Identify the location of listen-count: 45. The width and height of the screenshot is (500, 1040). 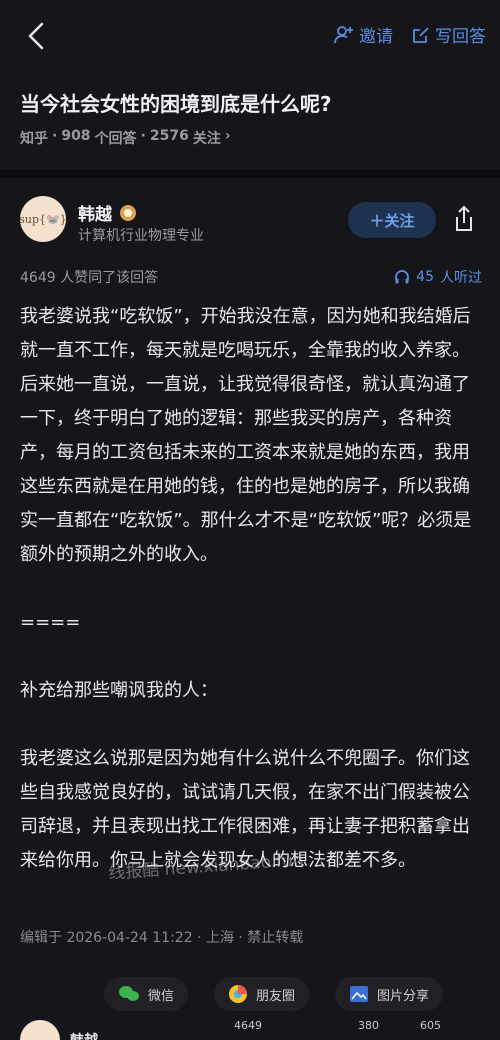
(425, 277).